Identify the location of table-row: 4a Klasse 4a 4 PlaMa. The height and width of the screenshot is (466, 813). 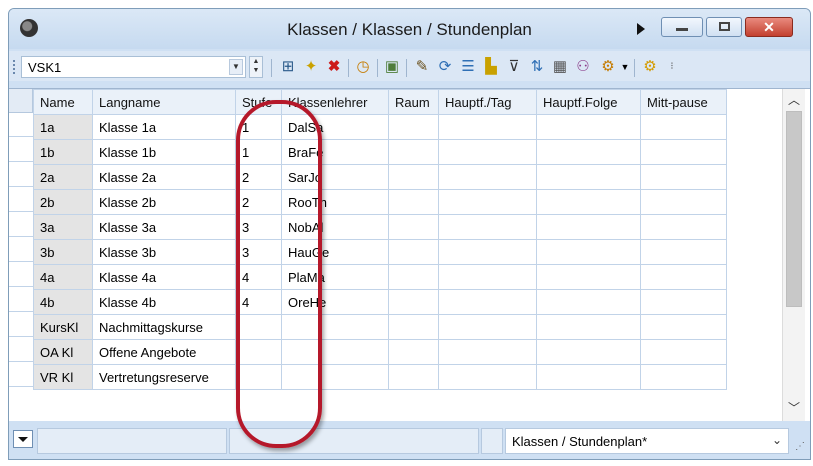
(380, 277).